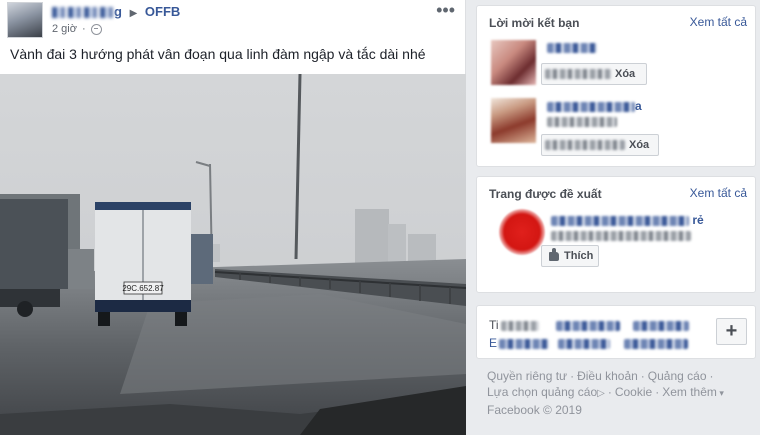  What do you see at coordinates (494, 325) in the screenshot?
I see `language-current-prefix: Ti` at bounding box center [494, 325].